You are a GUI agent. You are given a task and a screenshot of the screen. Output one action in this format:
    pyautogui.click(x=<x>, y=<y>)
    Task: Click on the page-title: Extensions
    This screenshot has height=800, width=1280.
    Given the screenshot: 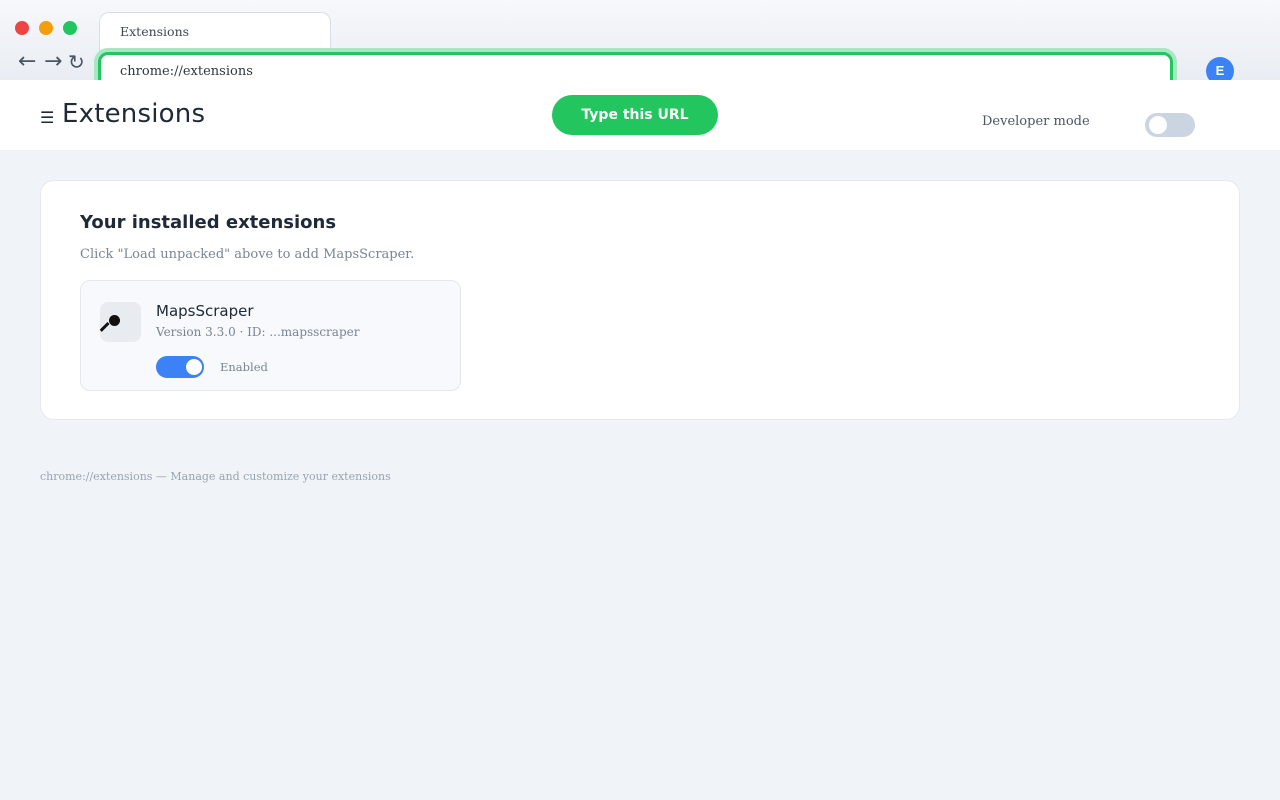 What is the action you would take?
    pyautogui.click(x=134, y=114)
    